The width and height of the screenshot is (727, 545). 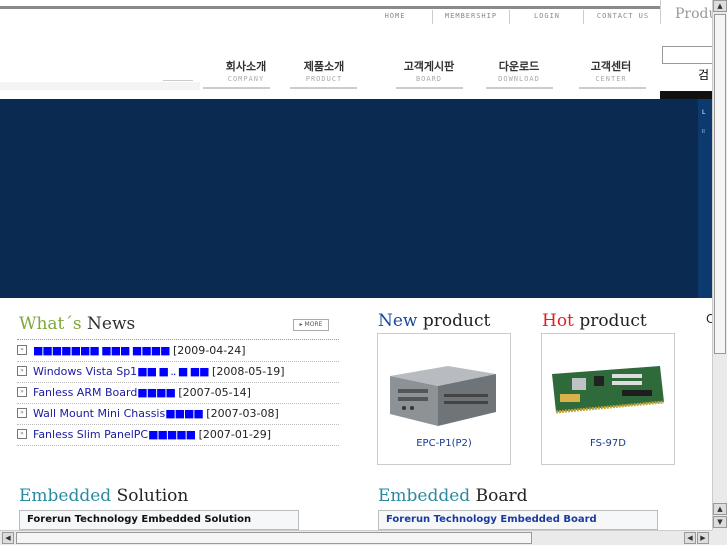 I want to click on search-button: 검, so click(x=703, y=74).